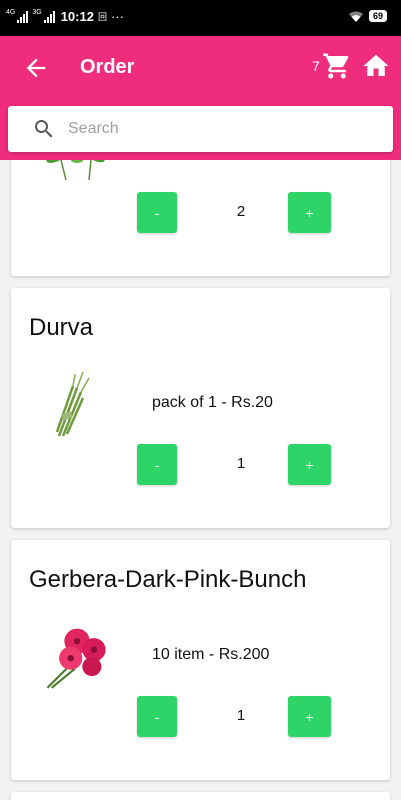 This screenshot has height=800, width=401. Describe the element at coordinates (76, 658) in the screenshot. I see `gerbera-bunch-icon` at that location.